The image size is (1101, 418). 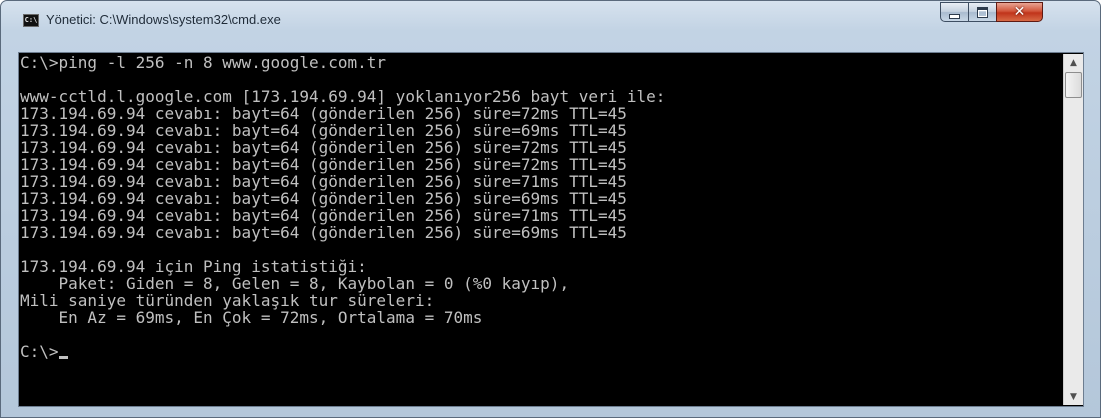 I want to click on close-icon: ✕, so click(x=1019, y=12).